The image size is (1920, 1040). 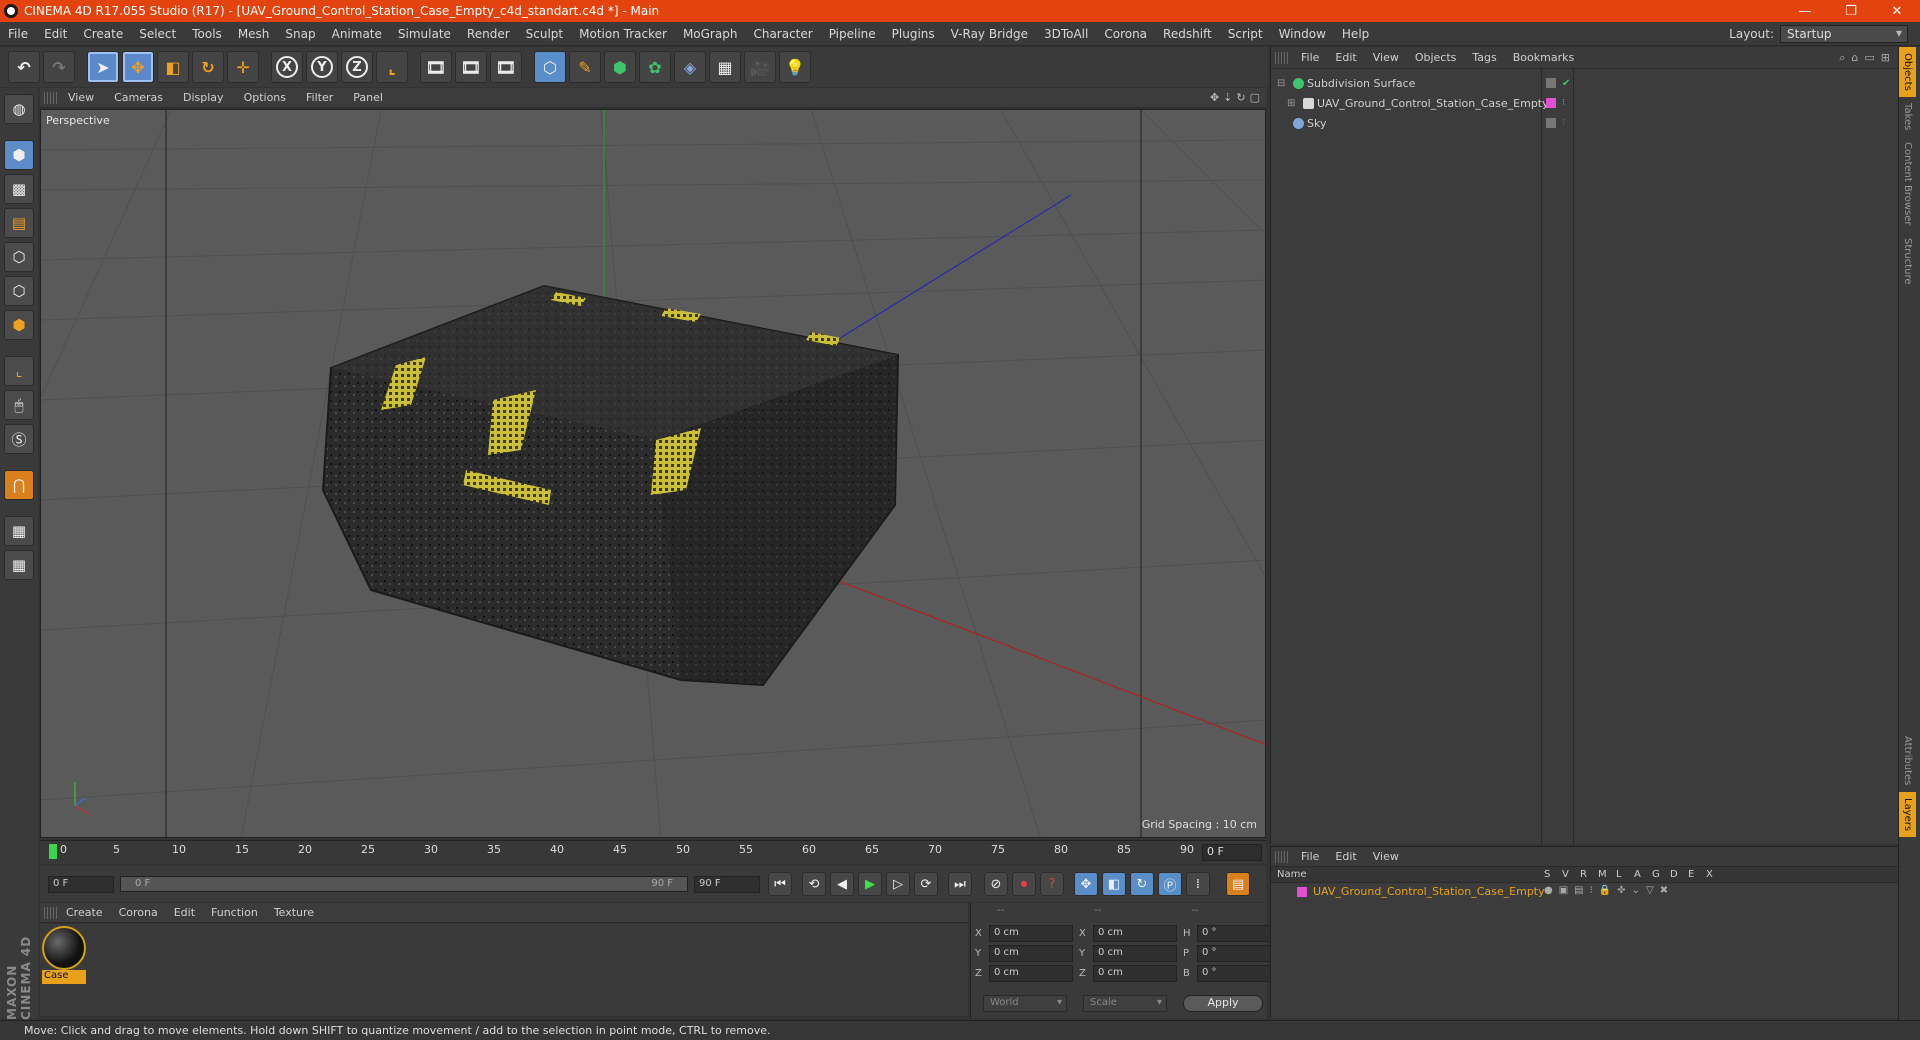 I want to click on viewport-rotate-icon: ↻, so click(x=1240, y=97).